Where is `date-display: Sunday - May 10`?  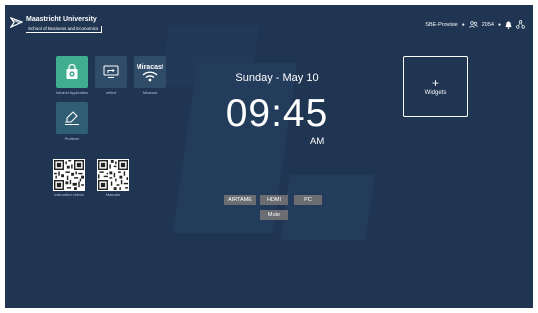 date-display: Sunday - May 10 is located at coordinates (277, 78).